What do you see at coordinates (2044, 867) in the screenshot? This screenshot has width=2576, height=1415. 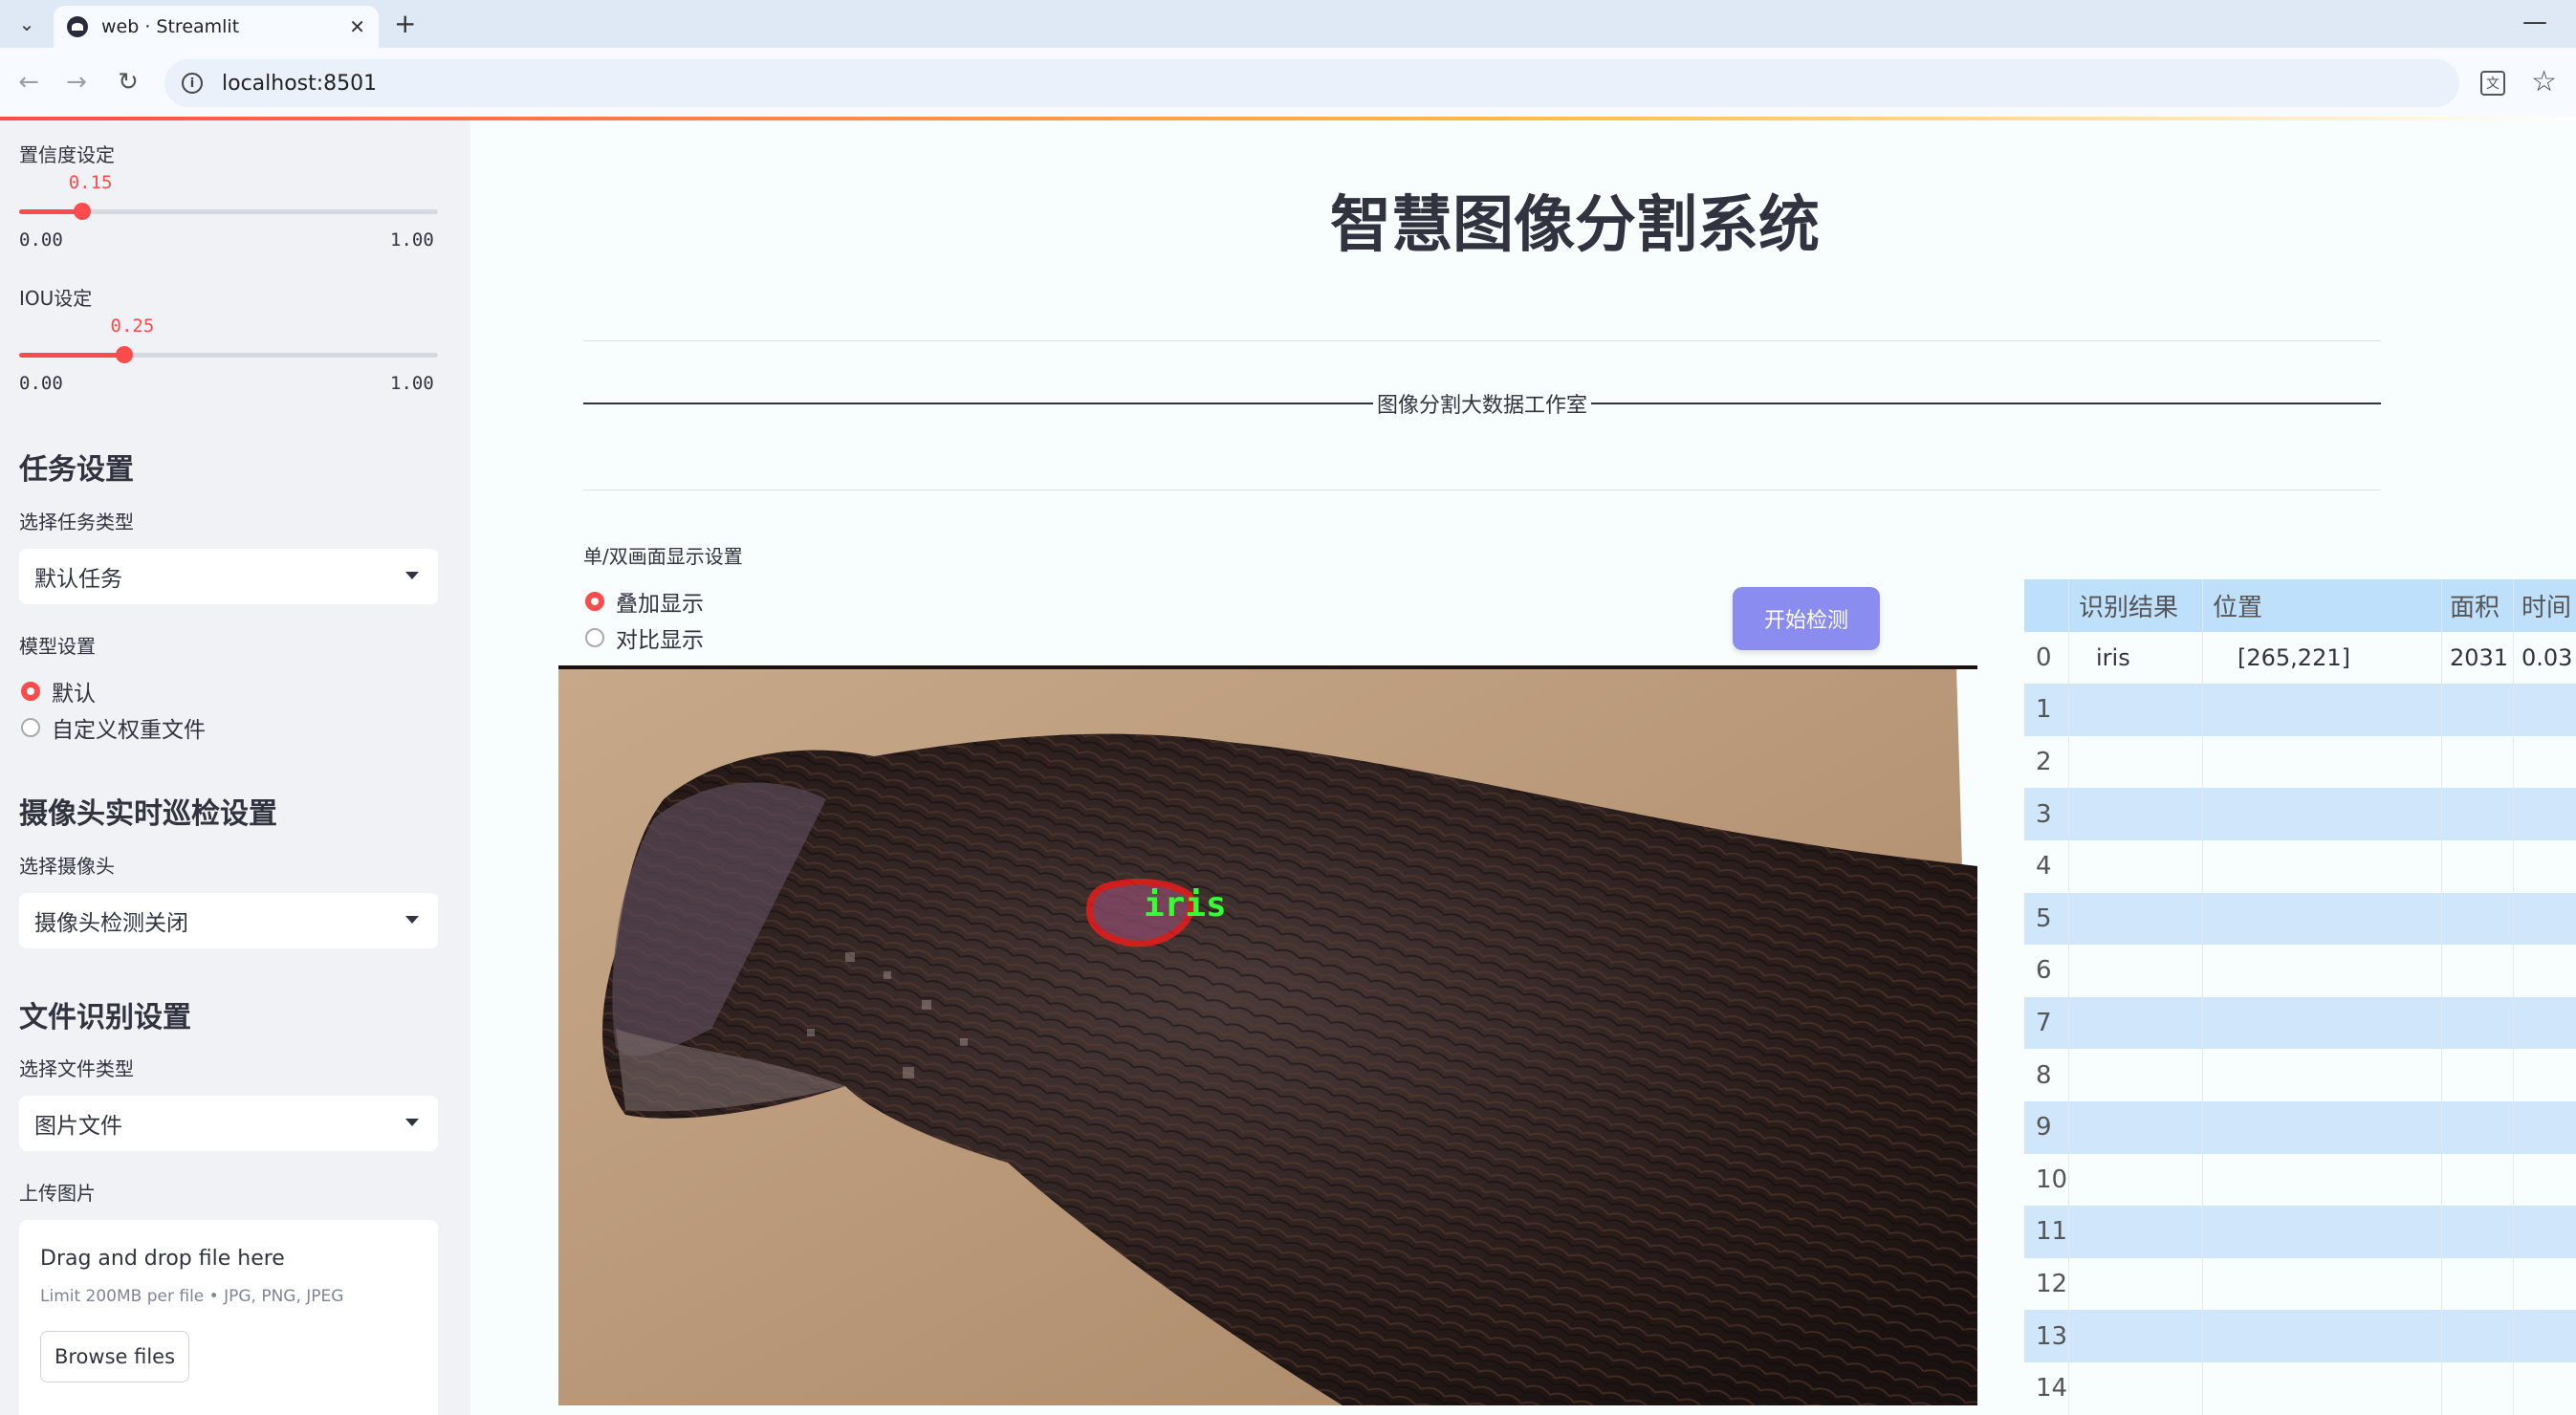 I see `row-index-cell: 4` at bounding box center [2044, 867].